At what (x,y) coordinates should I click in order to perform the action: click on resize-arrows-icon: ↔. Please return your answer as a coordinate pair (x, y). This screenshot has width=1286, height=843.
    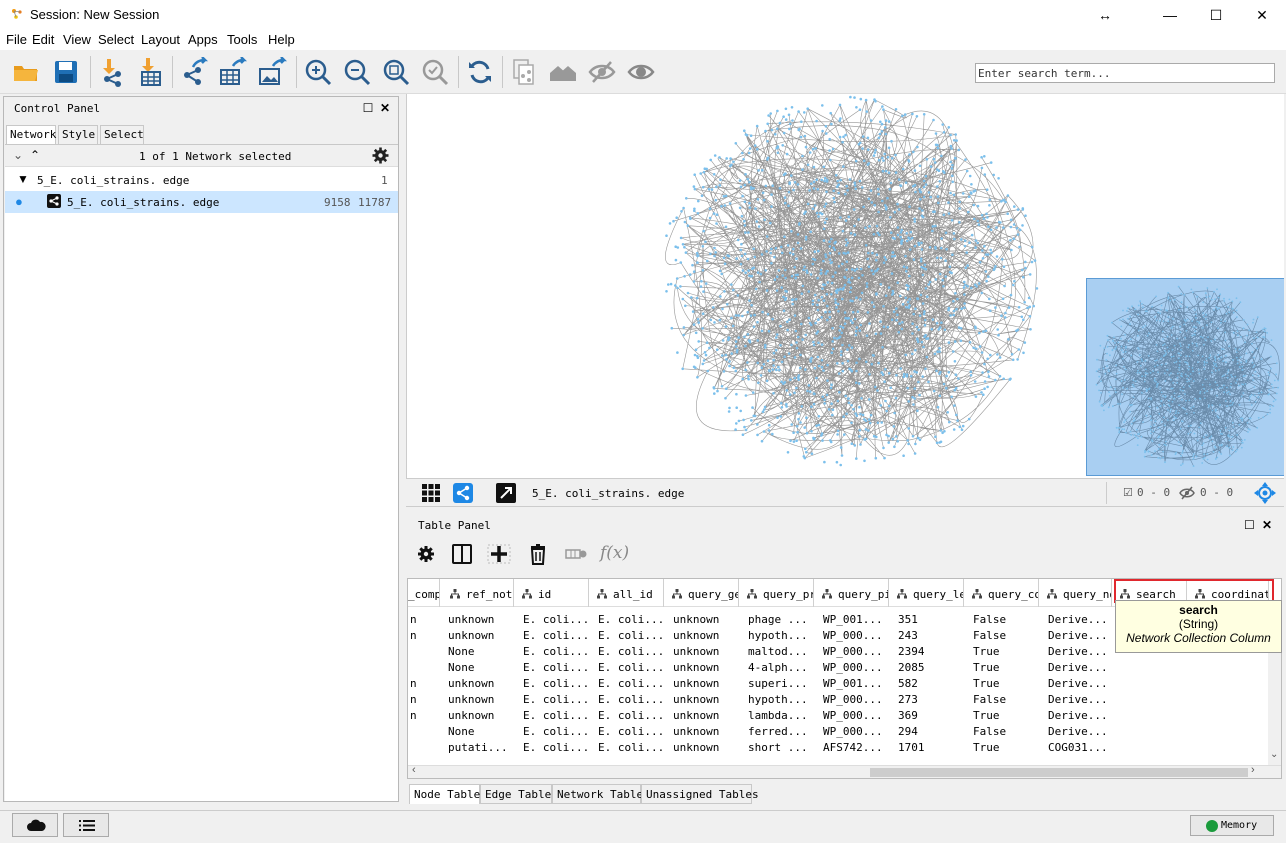
    Looking at the image, I should click on (1105, 15).